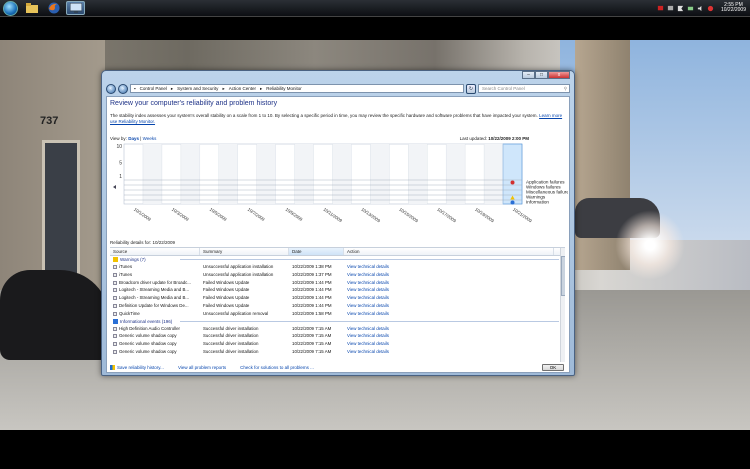  Describe the element at coordinates (133, 138) in the screenshot. I see `view-days-link: Days` at that location.